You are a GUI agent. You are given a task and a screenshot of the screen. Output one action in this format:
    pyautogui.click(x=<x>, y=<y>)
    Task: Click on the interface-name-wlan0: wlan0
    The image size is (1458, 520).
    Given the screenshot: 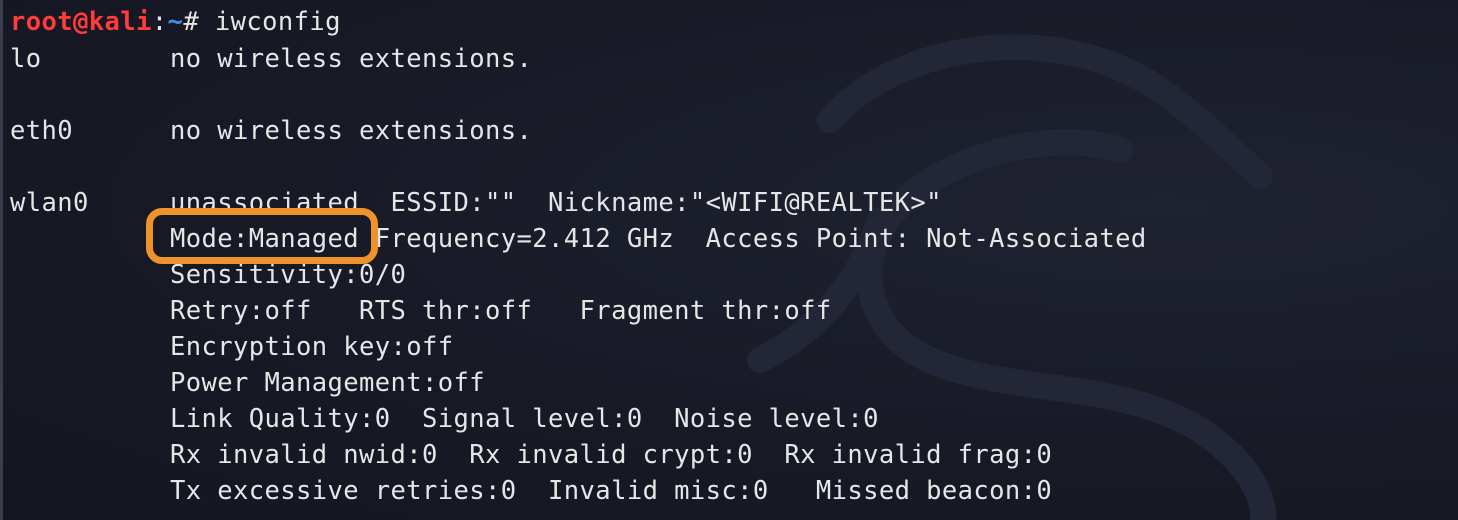 What is the action you would take?
    pyautogui.click(x=49, y=203)
    